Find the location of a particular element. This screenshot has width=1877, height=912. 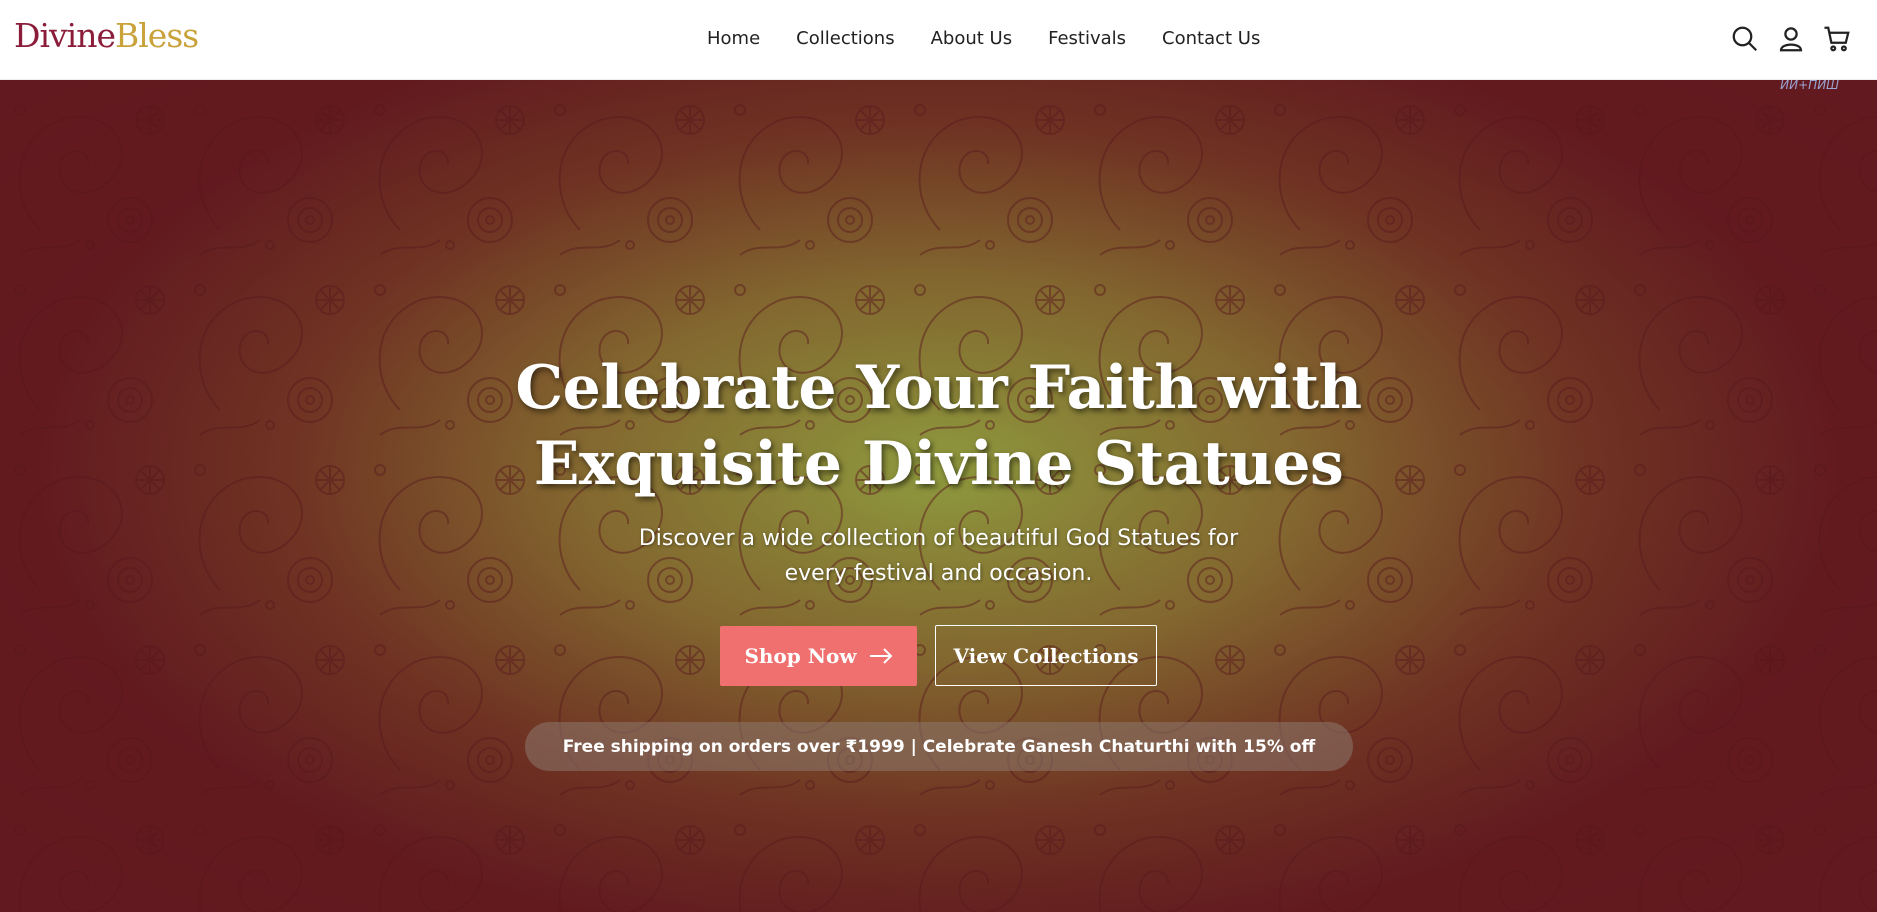

shop-now-label: Shop Now is located at coordinates (800, 656).